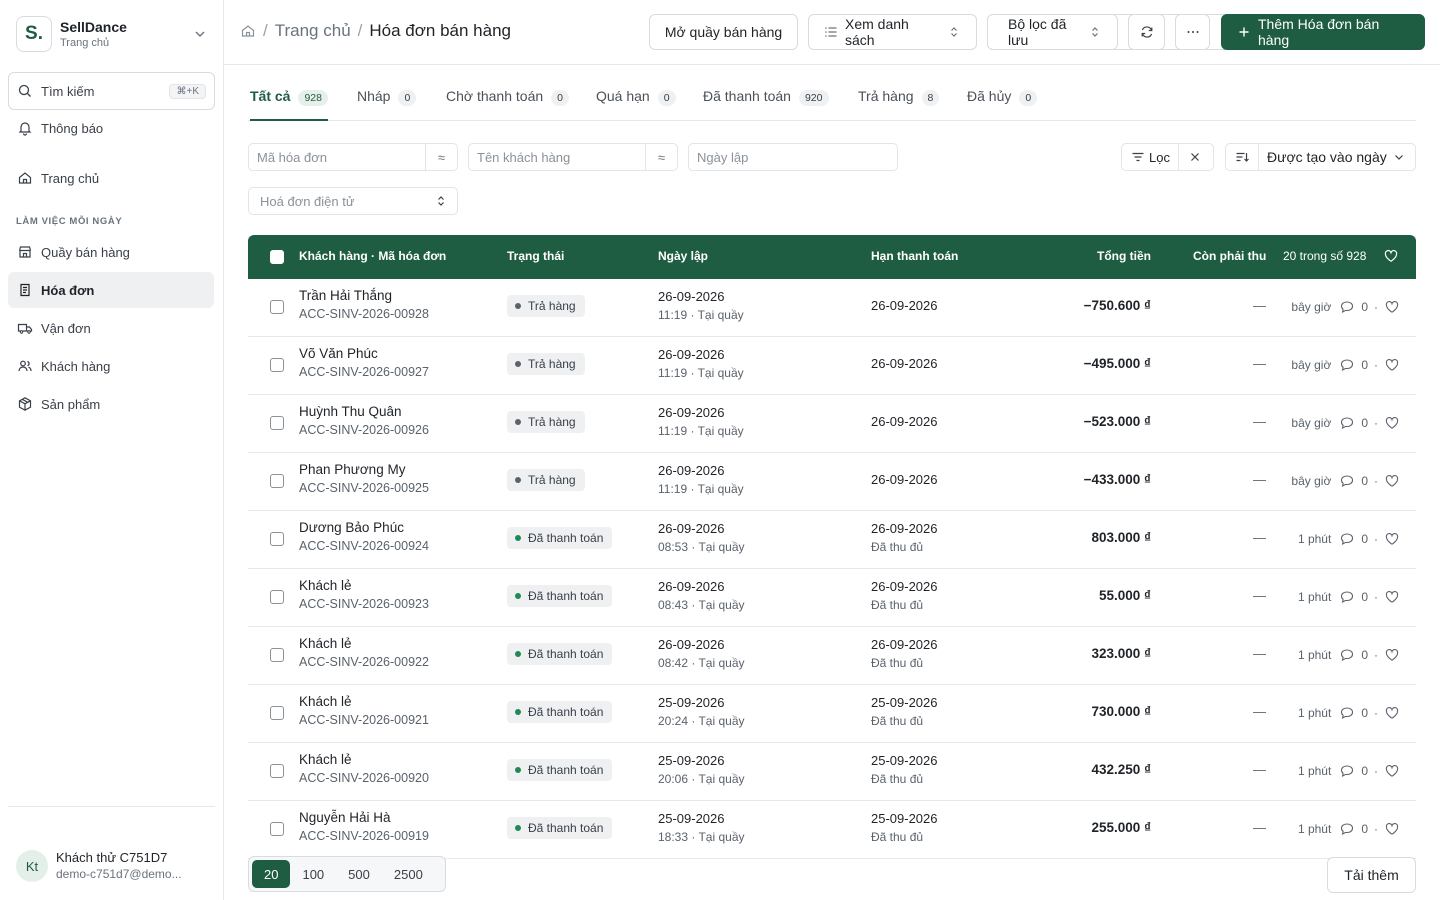  What do you see at coordinates (111, 404) in the screenshot?
I see `sidebar-item-products: Sản phẩm` at bounding box center [111, 404].